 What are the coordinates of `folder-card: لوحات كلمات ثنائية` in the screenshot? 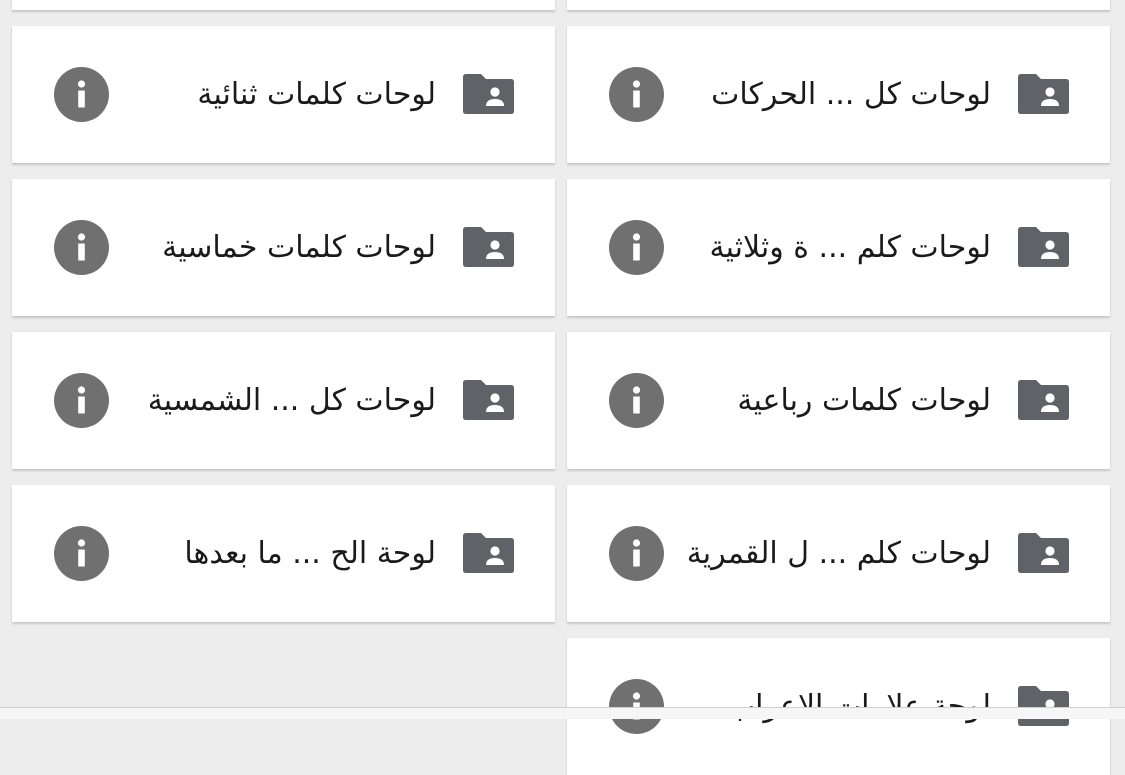 It's located at (283, 94).